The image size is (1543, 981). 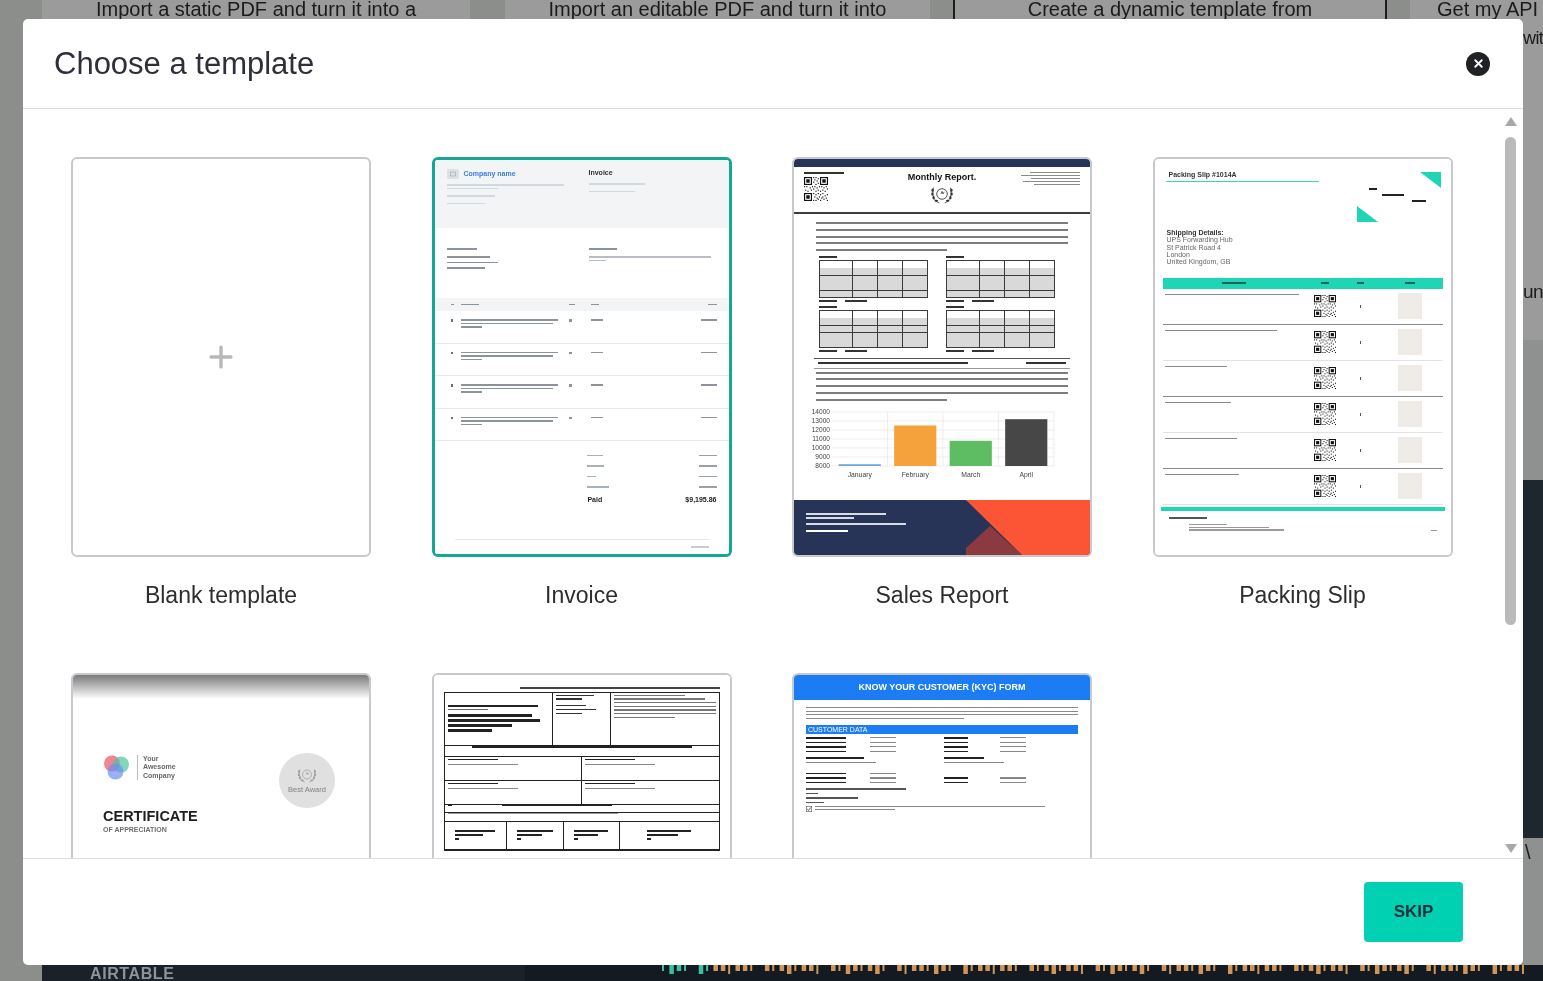 I want to click on certificate-title: CERTIFICATE, so click(x=150, y=817).